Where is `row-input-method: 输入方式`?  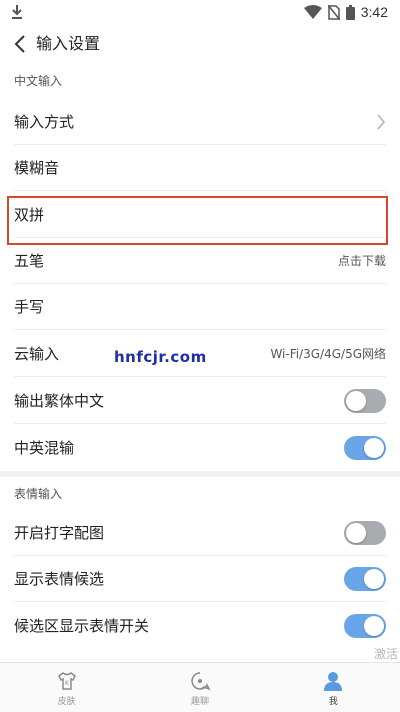 row-input-method: 输入方式 is located at coordinates (200, 122).